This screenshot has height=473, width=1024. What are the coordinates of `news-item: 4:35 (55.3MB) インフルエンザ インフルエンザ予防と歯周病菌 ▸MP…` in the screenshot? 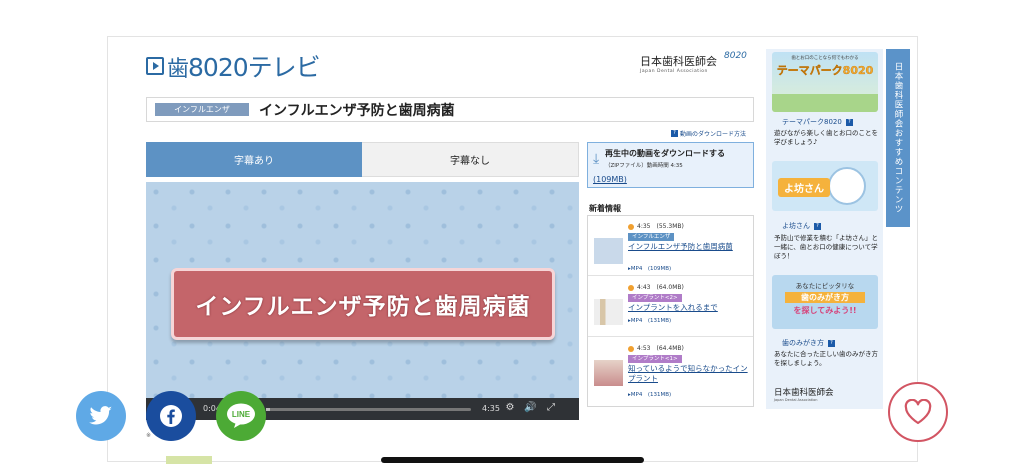 It's located at (670, 246).